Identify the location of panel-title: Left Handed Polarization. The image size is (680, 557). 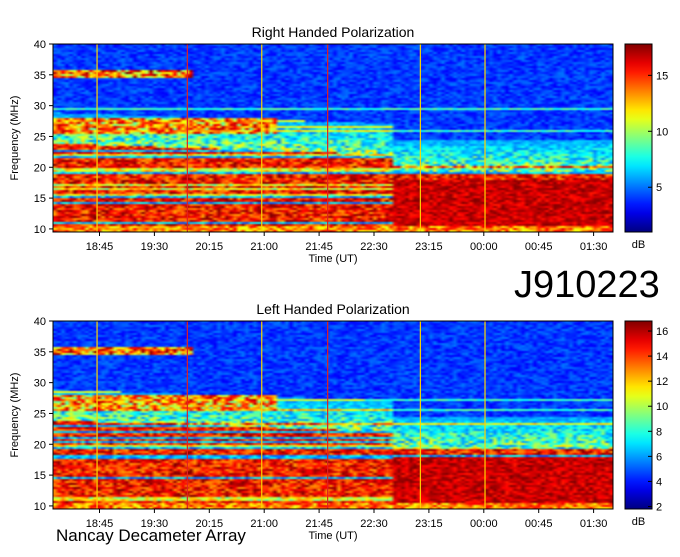
(332, 309).